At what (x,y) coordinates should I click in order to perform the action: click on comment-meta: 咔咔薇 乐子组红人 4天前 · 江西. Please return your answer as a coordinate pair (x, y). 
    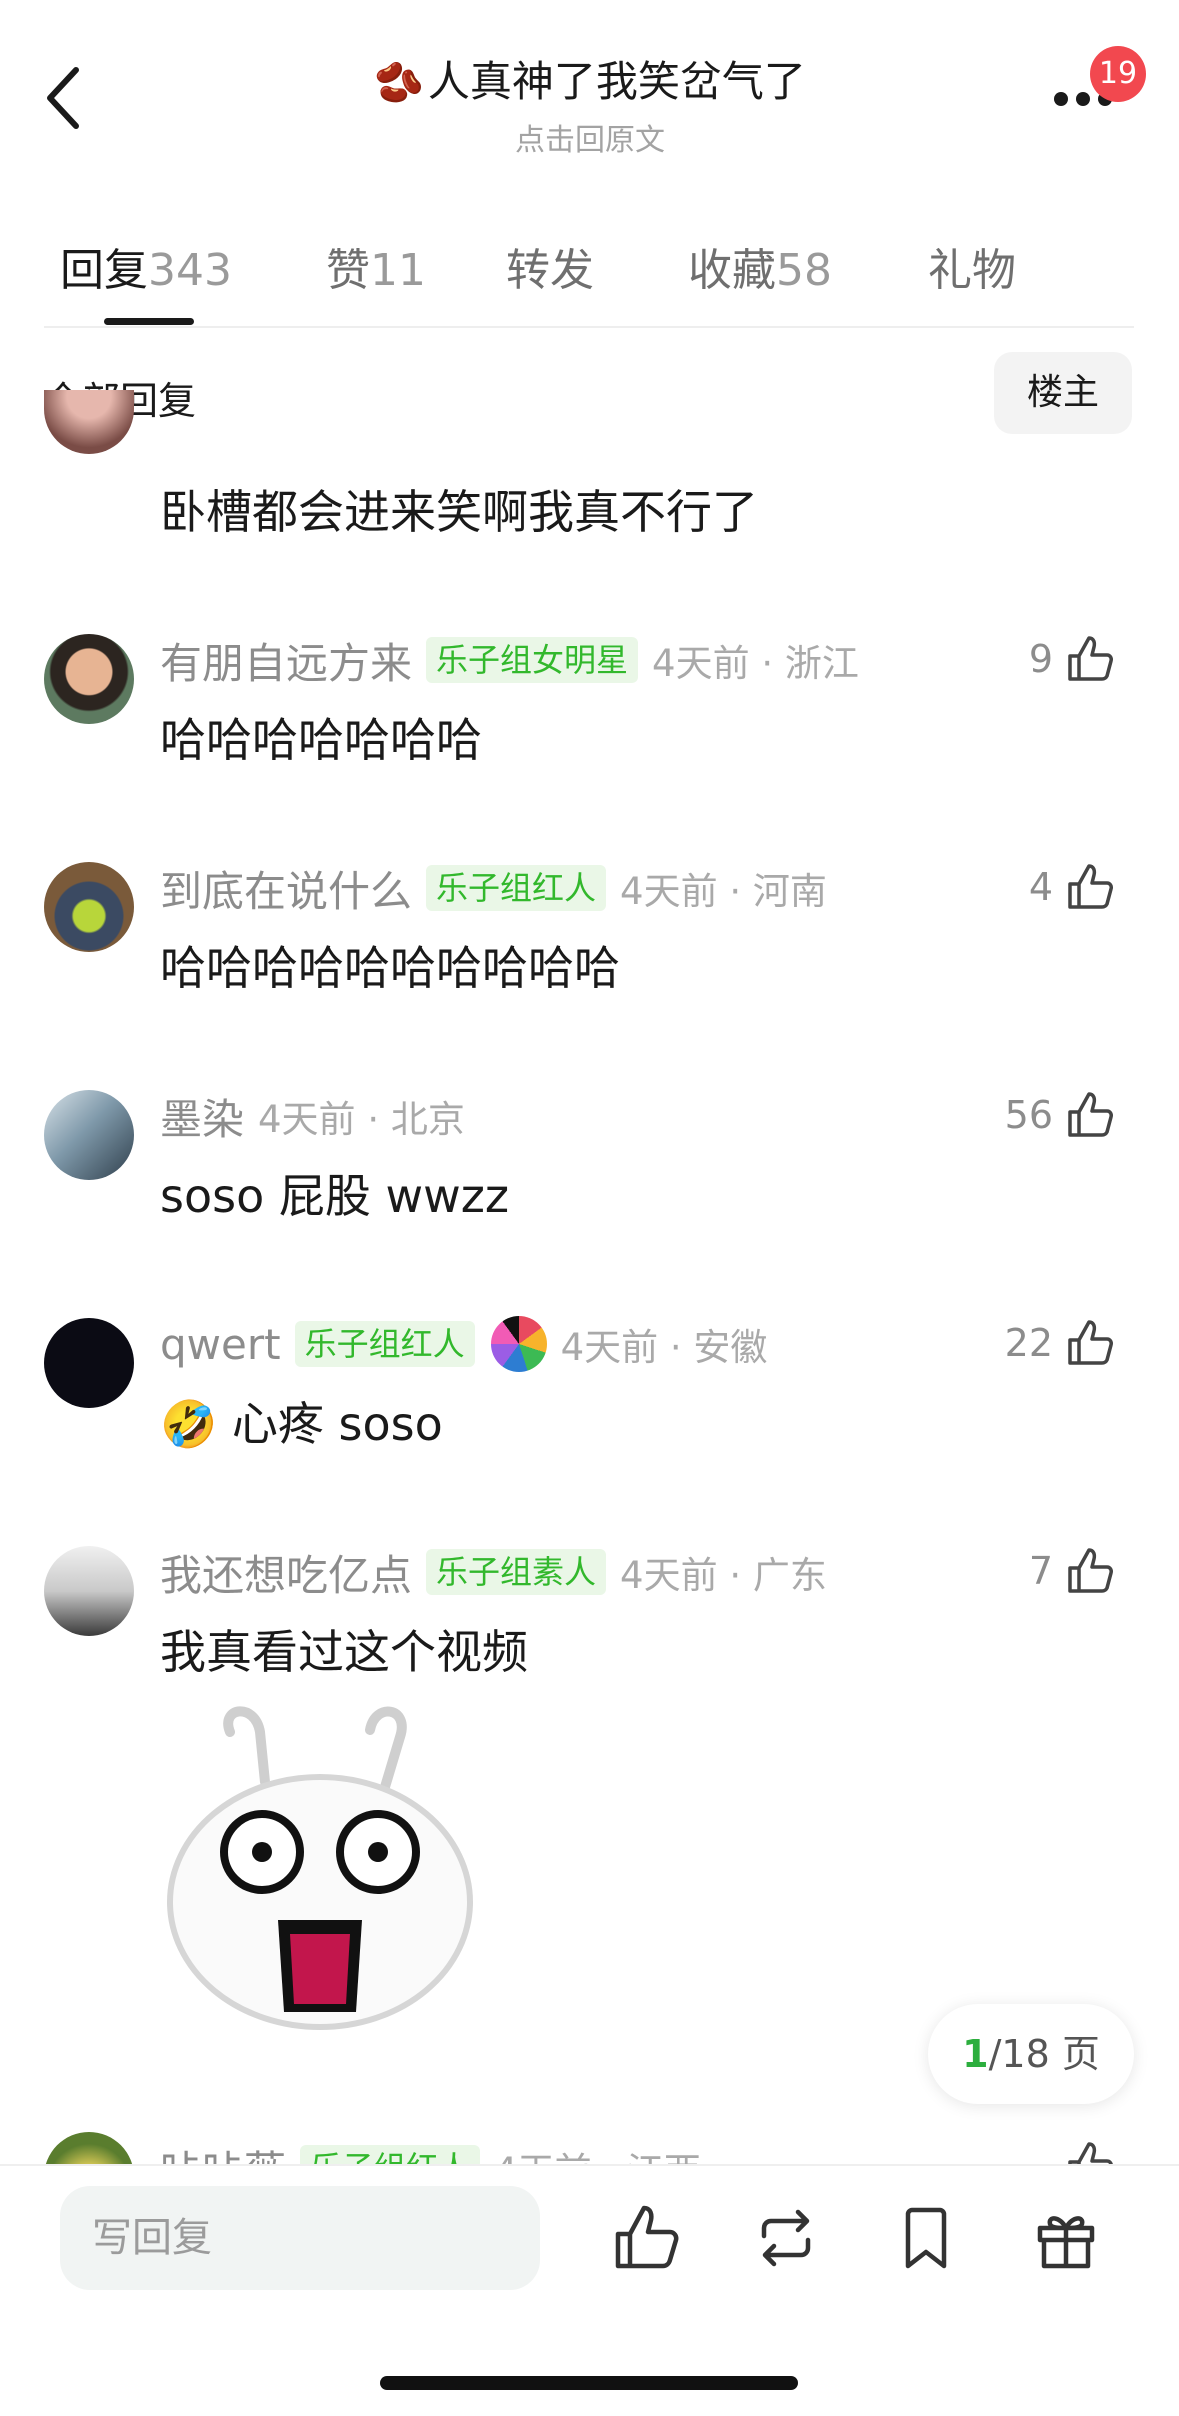
    Looking at the image, I should click on (430, 2151).